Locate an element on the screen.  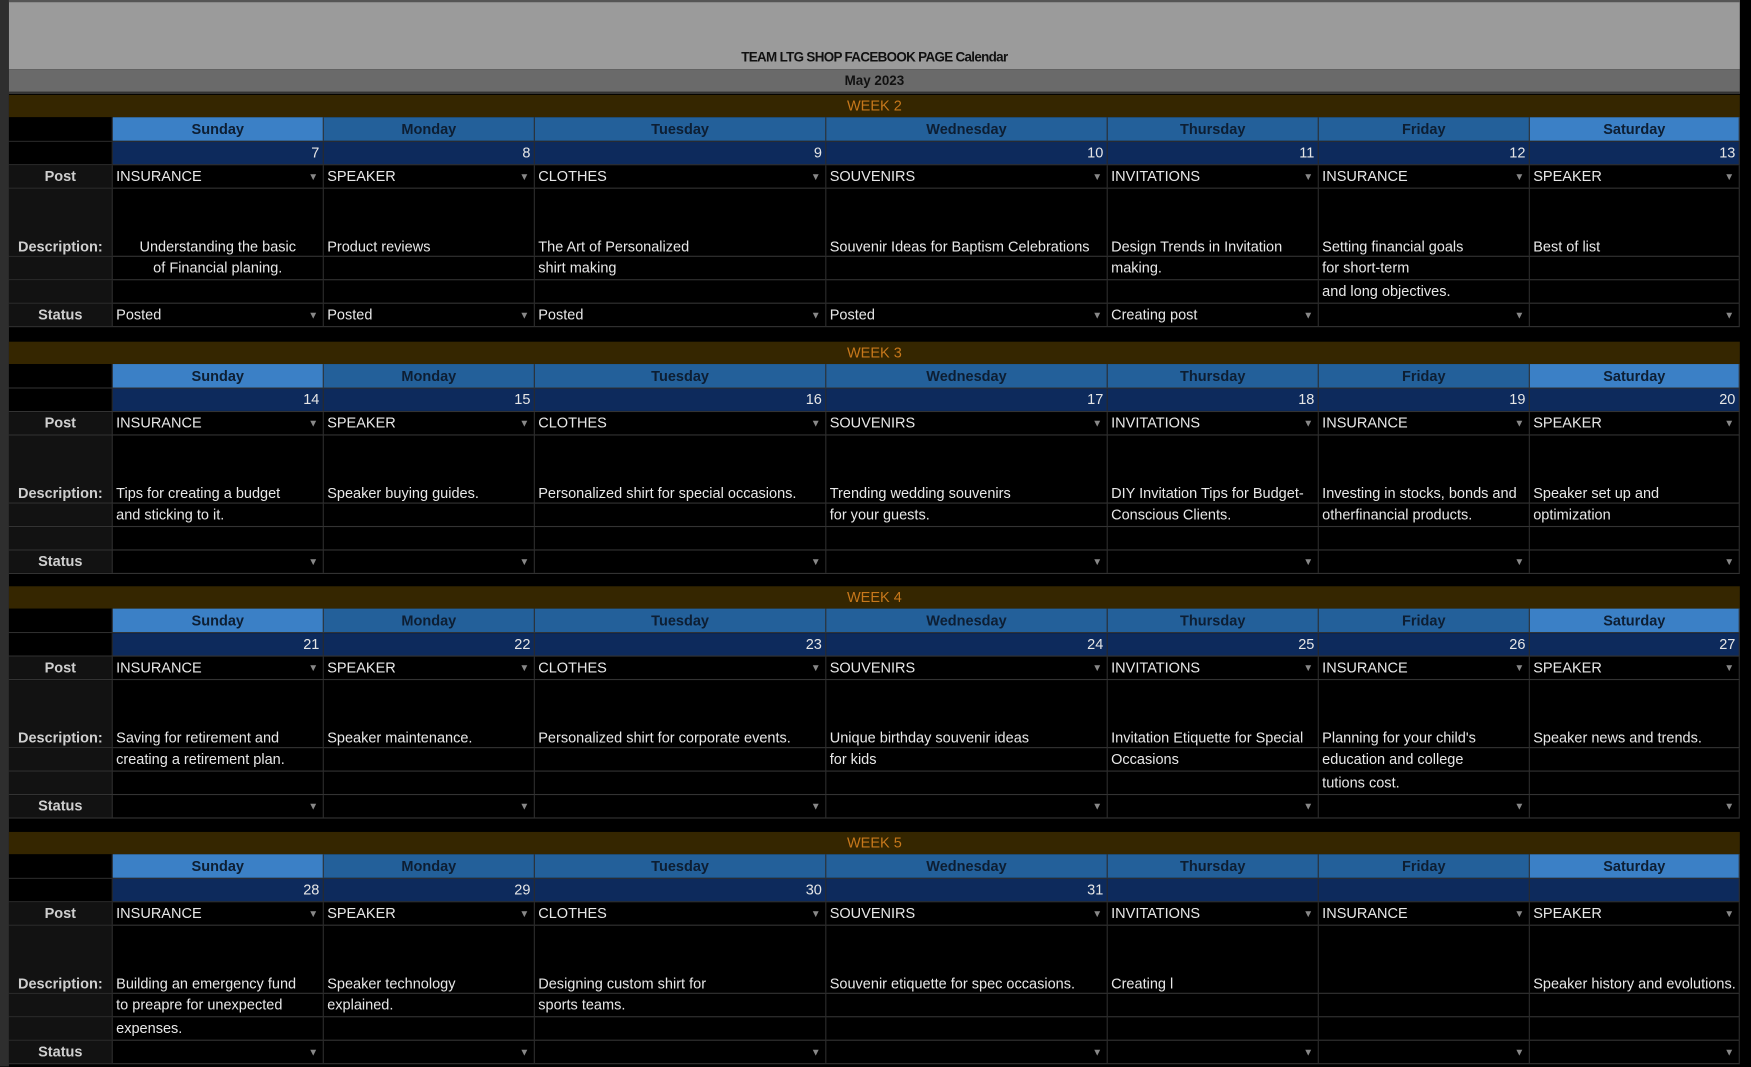
description-cell: creating a retirement plan. is located at coordinates (218, 759).